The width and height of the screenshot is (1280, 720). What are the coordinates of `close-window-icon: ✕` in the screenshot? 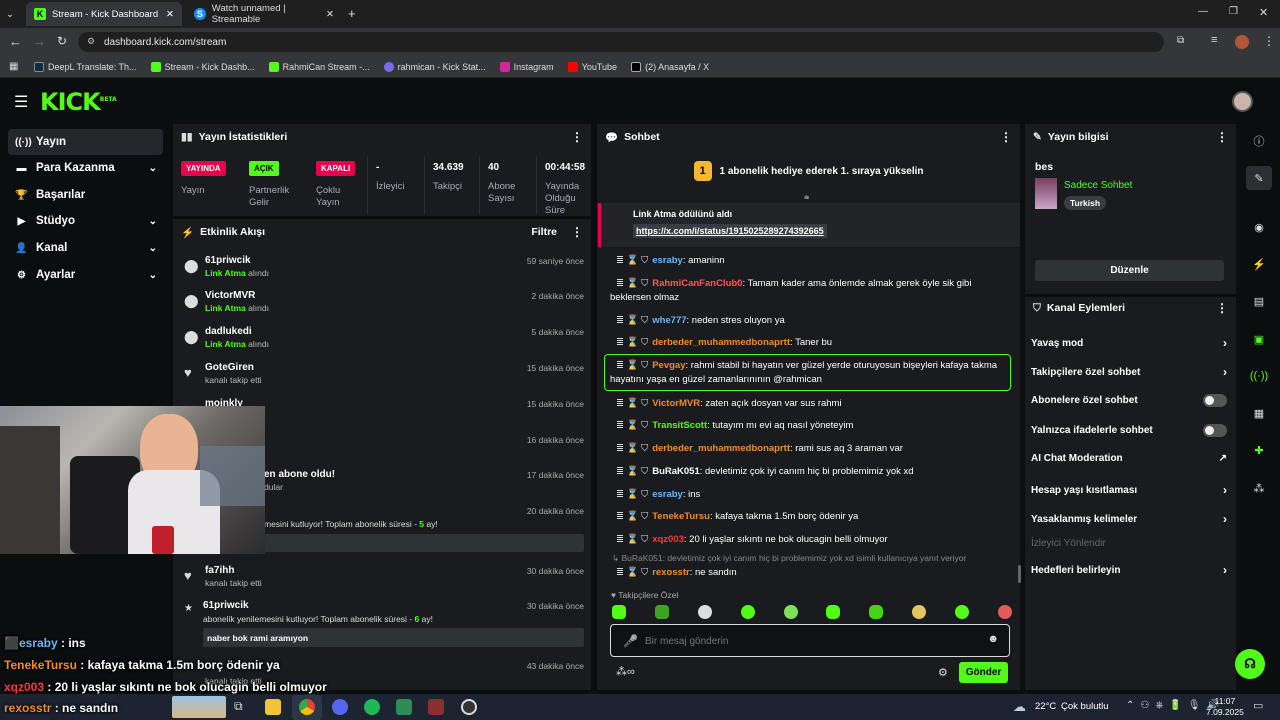 It's located at (1263, 12).